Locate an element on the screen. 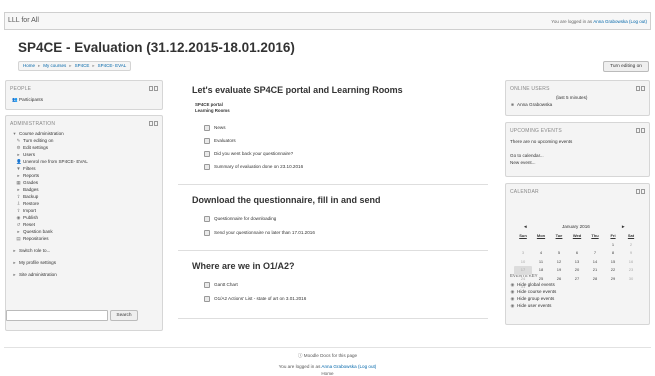 The height and width of the screenshot is (376, 655). user-name-link: Anna Grabowska is located at coordinates (610, 21).